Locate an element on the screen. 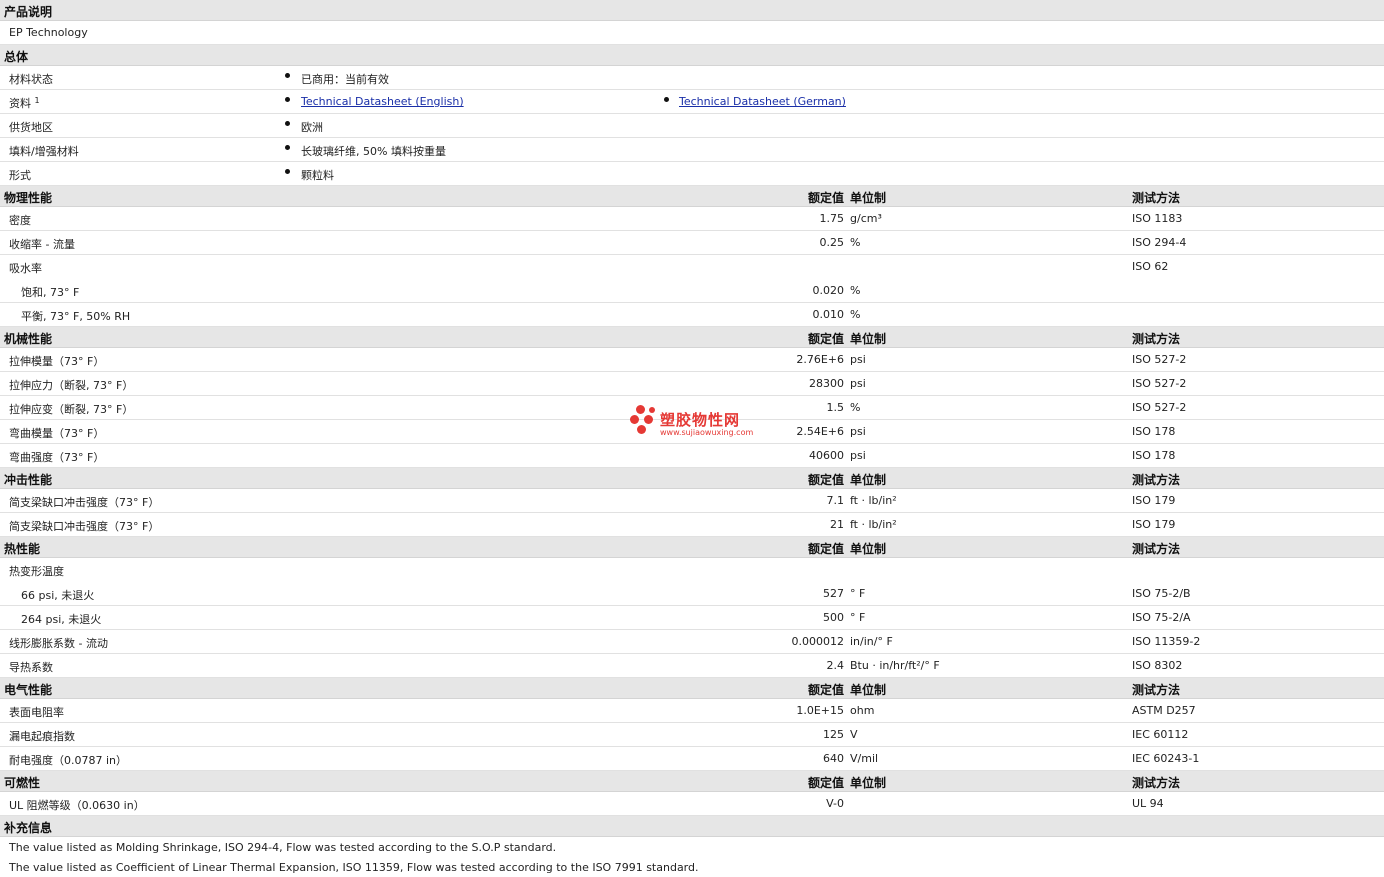 The width and height of the screenshot is (1384, 877). row-value: 颗粒料 is located at coordinates (317, 175).